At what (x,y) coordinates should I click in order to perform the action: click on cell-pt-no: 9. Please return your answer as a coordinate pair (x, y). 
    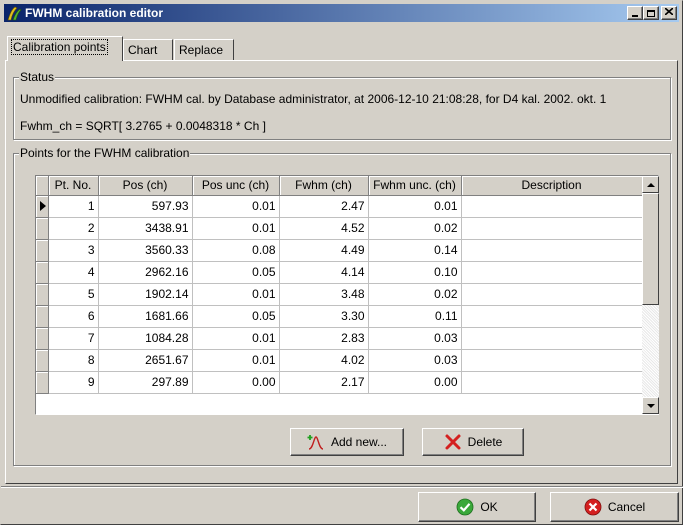
    Looking at the image, I should click on (73, 382).